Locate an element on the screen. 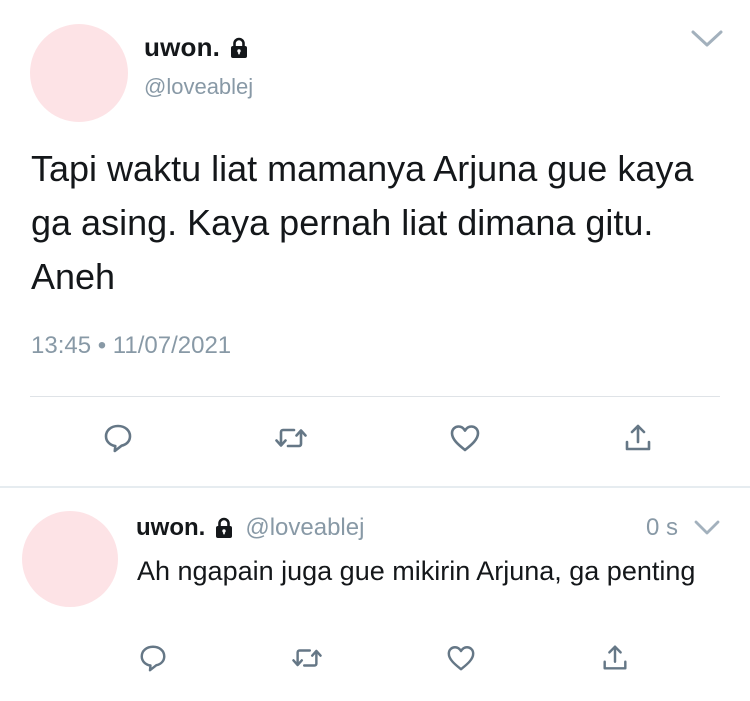 The width and height of the screenshot is (750, 701). divider is located at coordinates (375, 396).